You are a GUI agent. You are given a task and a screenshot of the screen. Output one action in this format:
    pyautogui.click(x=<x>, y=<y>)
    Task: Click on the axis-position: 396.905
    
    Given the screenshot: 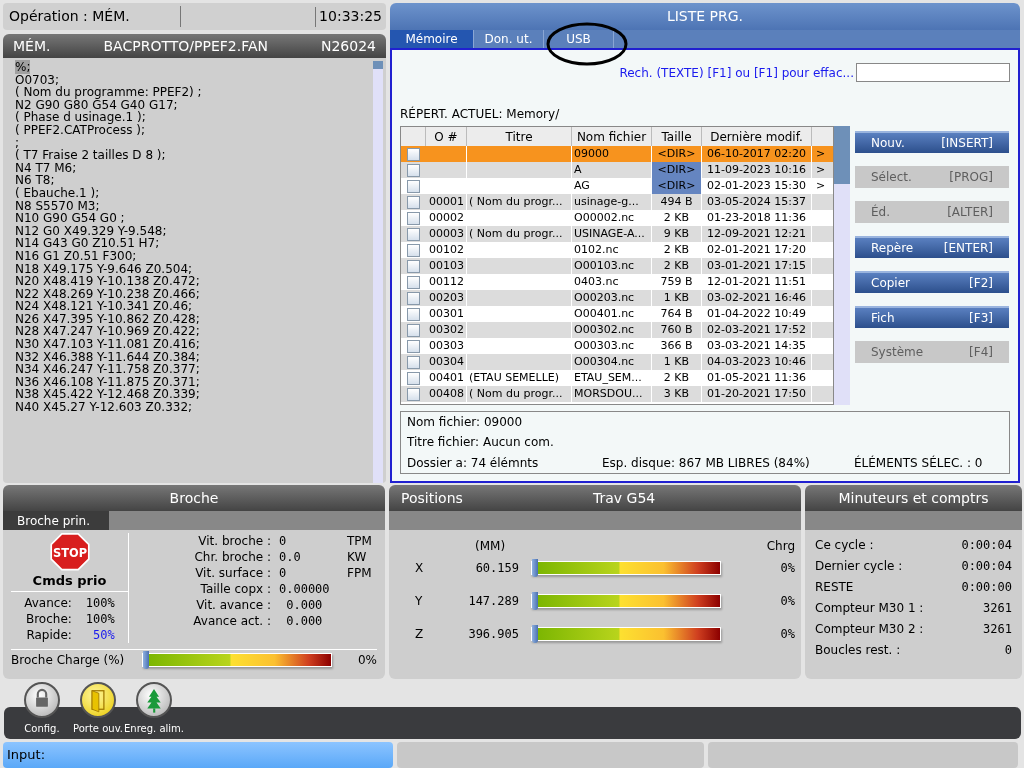 What is the action you would take?
    pyautogui.click(x=493, y=634)
    